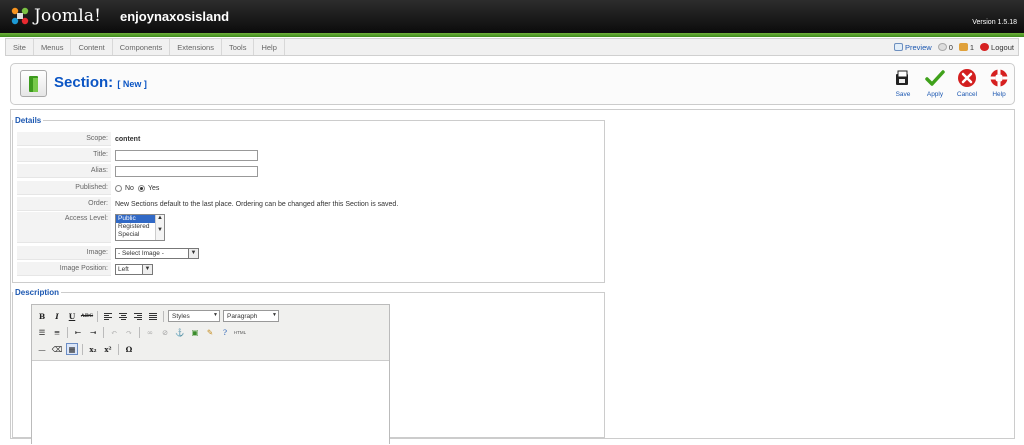 The width and height of the screenshot is (1024, 445). What do you see at coordinates (72, 349) in the screenshot?
I see `visual-aid-icon: ▦` at bounding box center [72, 349].